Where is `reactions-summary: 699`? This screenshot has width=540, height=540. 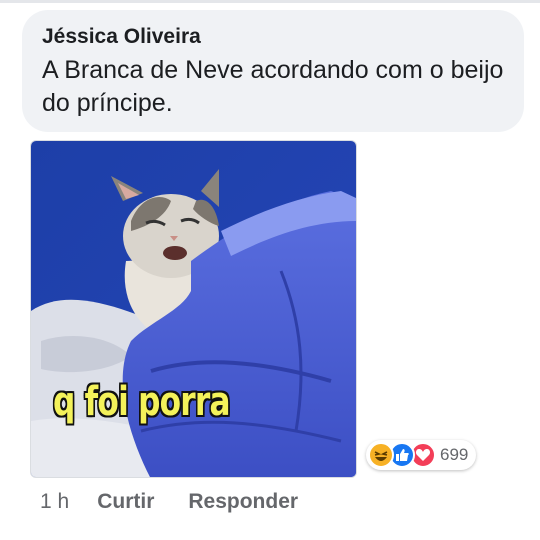 reactions-summary: 699 is located at coordinates (421, 455).